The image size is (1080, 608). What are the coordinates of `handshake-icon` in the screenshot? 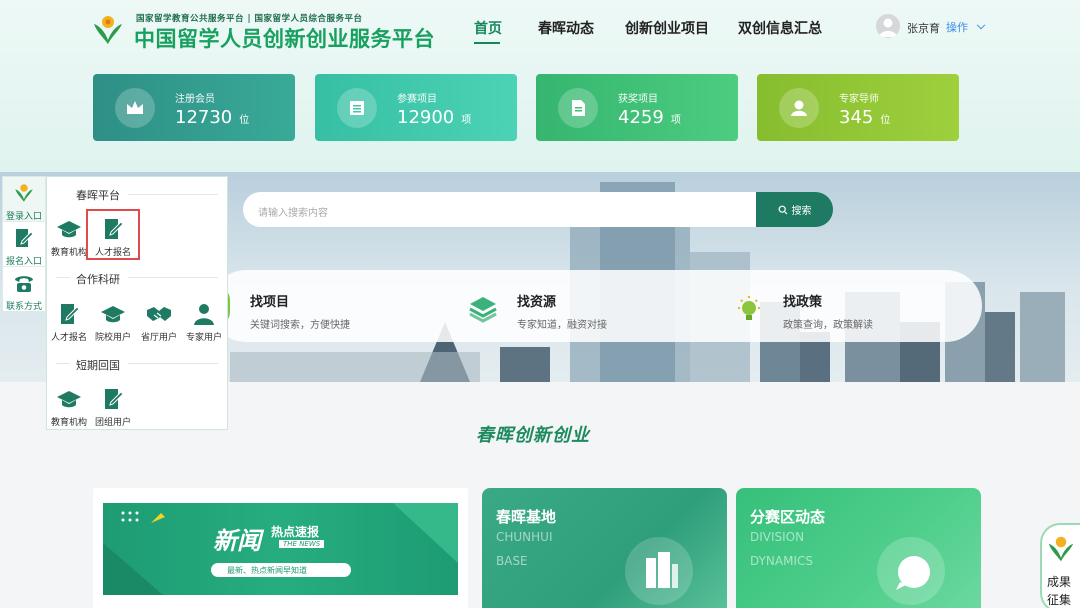 It's located at (159, 314).